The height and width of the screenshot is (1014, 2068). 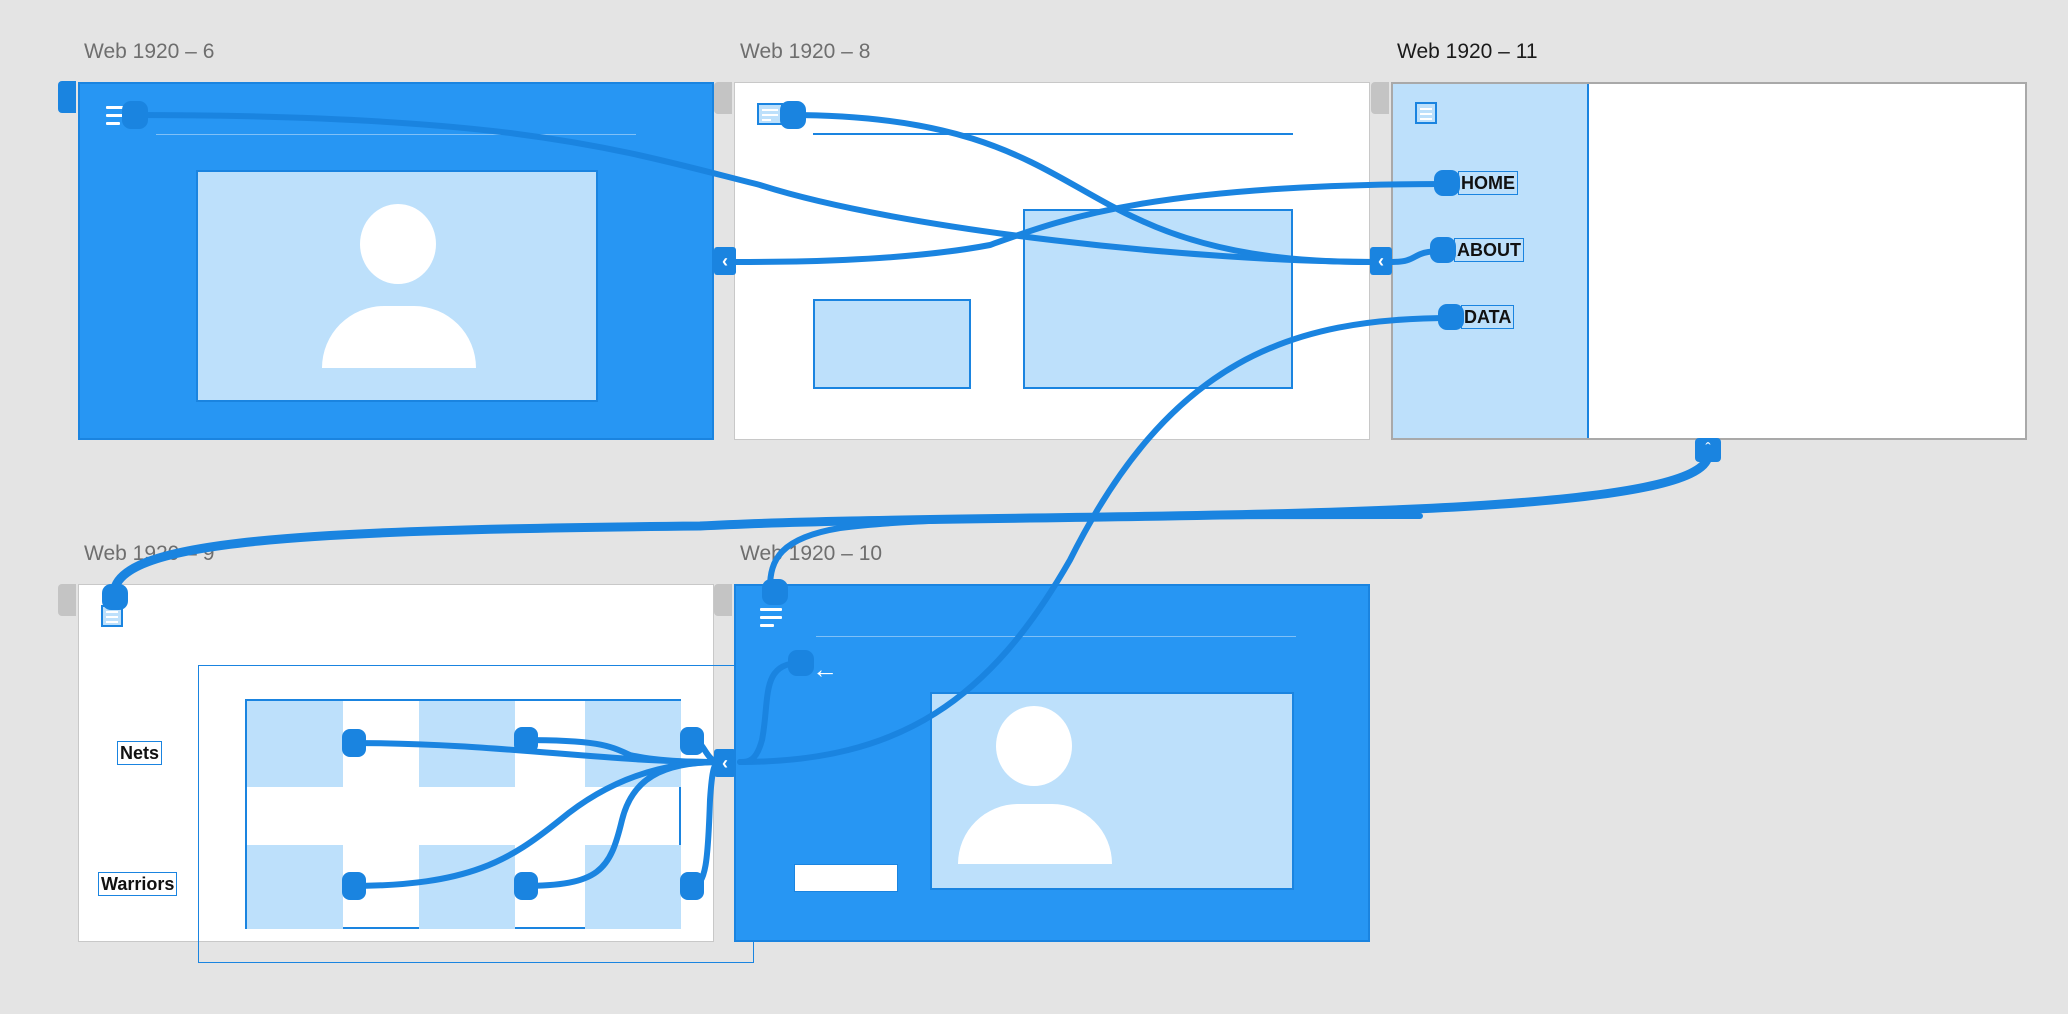 I want to click on content-block-small, so click(x=892, y=344).